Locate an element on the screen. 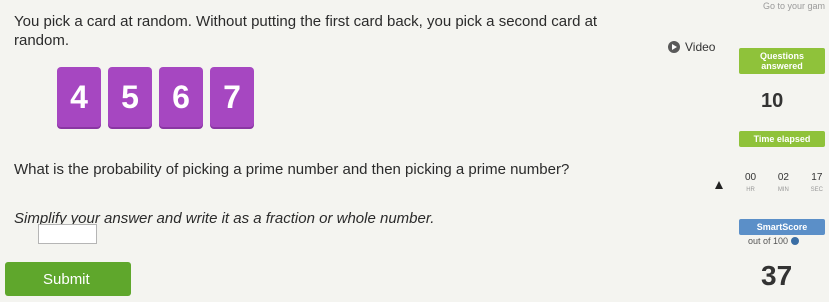 This screenshot has height=302, width=829. questions-answered-value: 10 is located at coordinates (772, 101).